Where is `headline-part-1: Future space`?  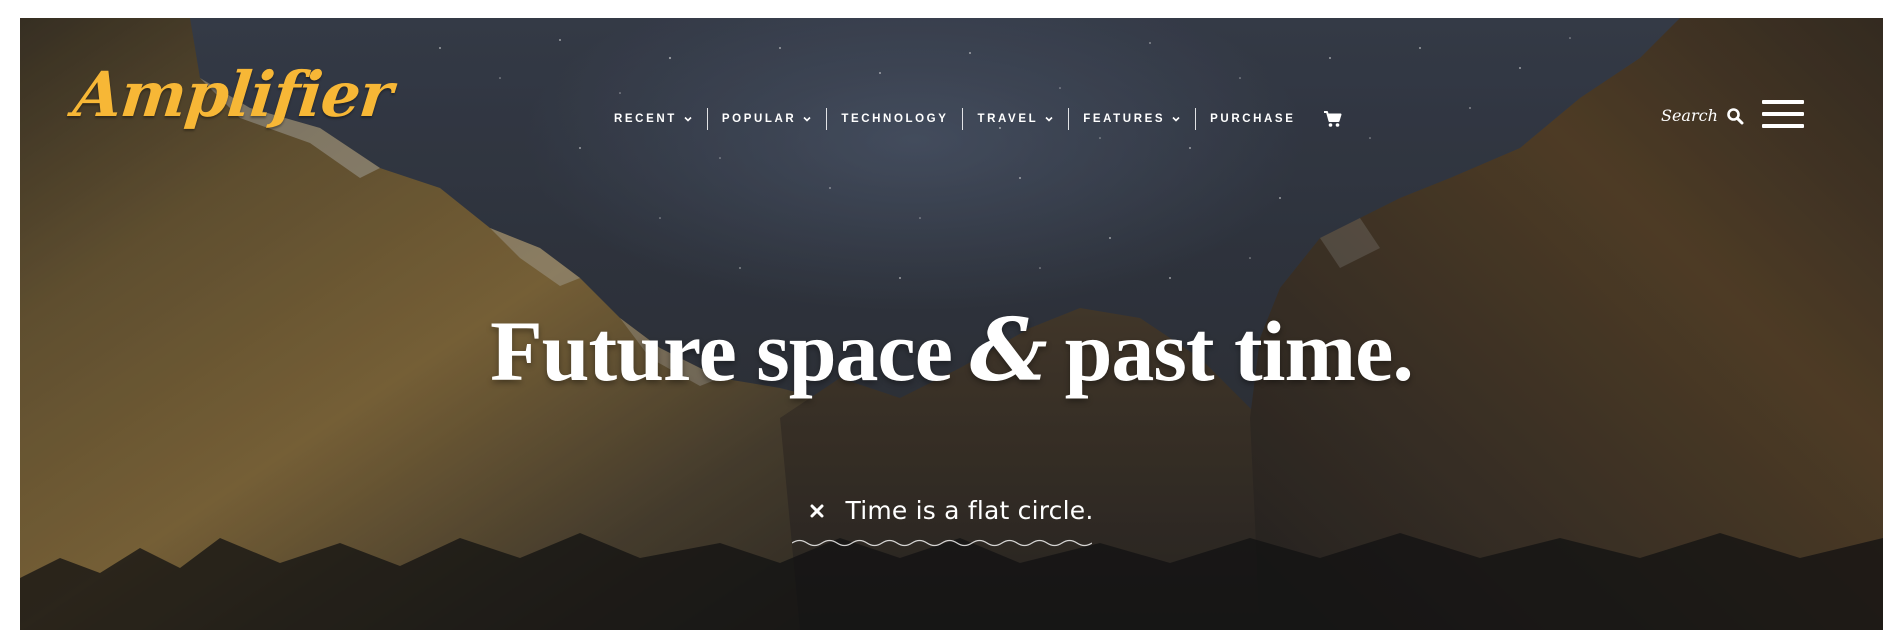 headline-part-1: Future space is located at coordinates (721, 351).